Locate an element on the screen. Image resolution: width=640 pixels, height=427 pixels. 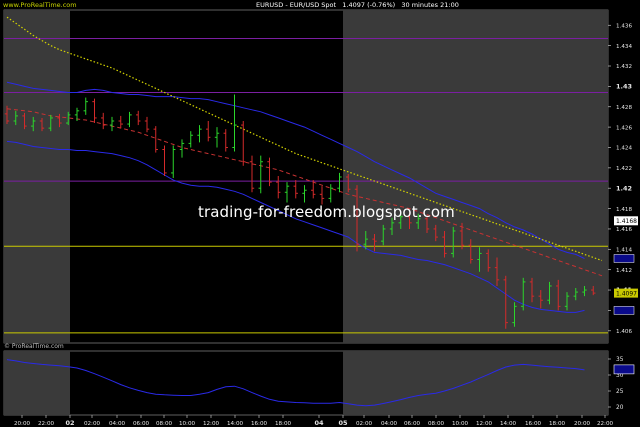
price-tag: 1.4097 is located at coordinates (626, 293).